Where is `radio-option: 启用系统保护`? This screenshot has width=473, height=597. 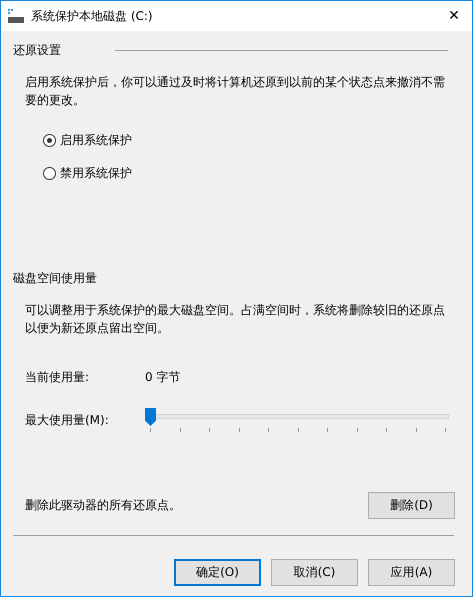
radio-option: 启用系统保护 is located at coordinates (251, 140).